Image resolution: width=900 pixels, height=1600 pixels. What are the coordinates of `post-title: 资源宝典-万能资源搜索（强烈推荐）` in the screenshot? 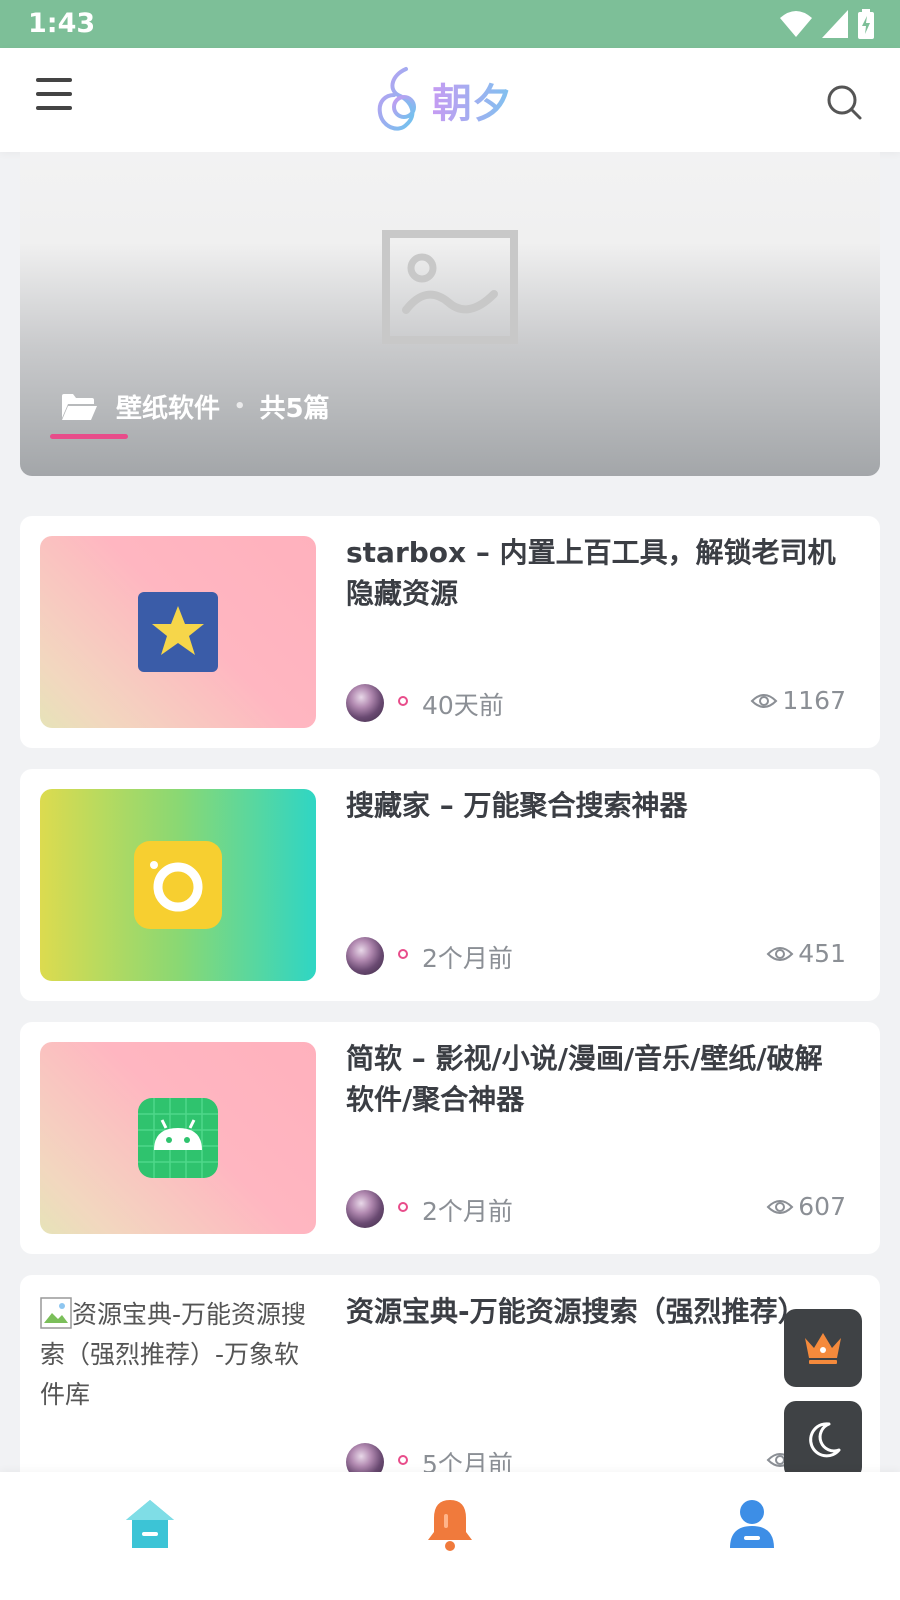 It's located at (596, 1311).